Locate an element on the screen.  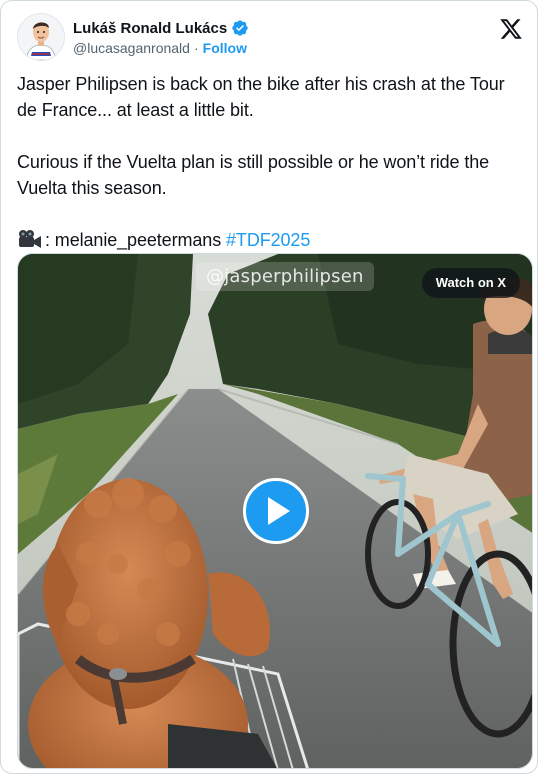
play-button is located at coordinates (276, 511).